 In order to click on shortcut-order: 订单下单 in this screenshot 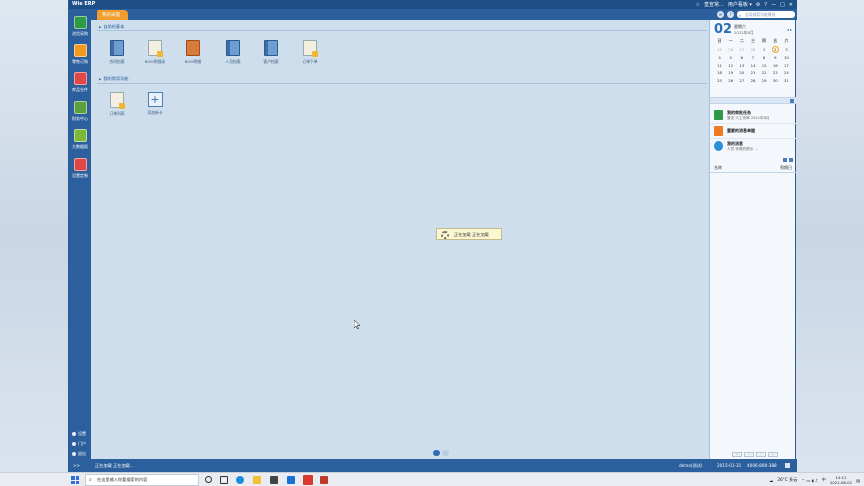, I will do `click(310, 52)`.